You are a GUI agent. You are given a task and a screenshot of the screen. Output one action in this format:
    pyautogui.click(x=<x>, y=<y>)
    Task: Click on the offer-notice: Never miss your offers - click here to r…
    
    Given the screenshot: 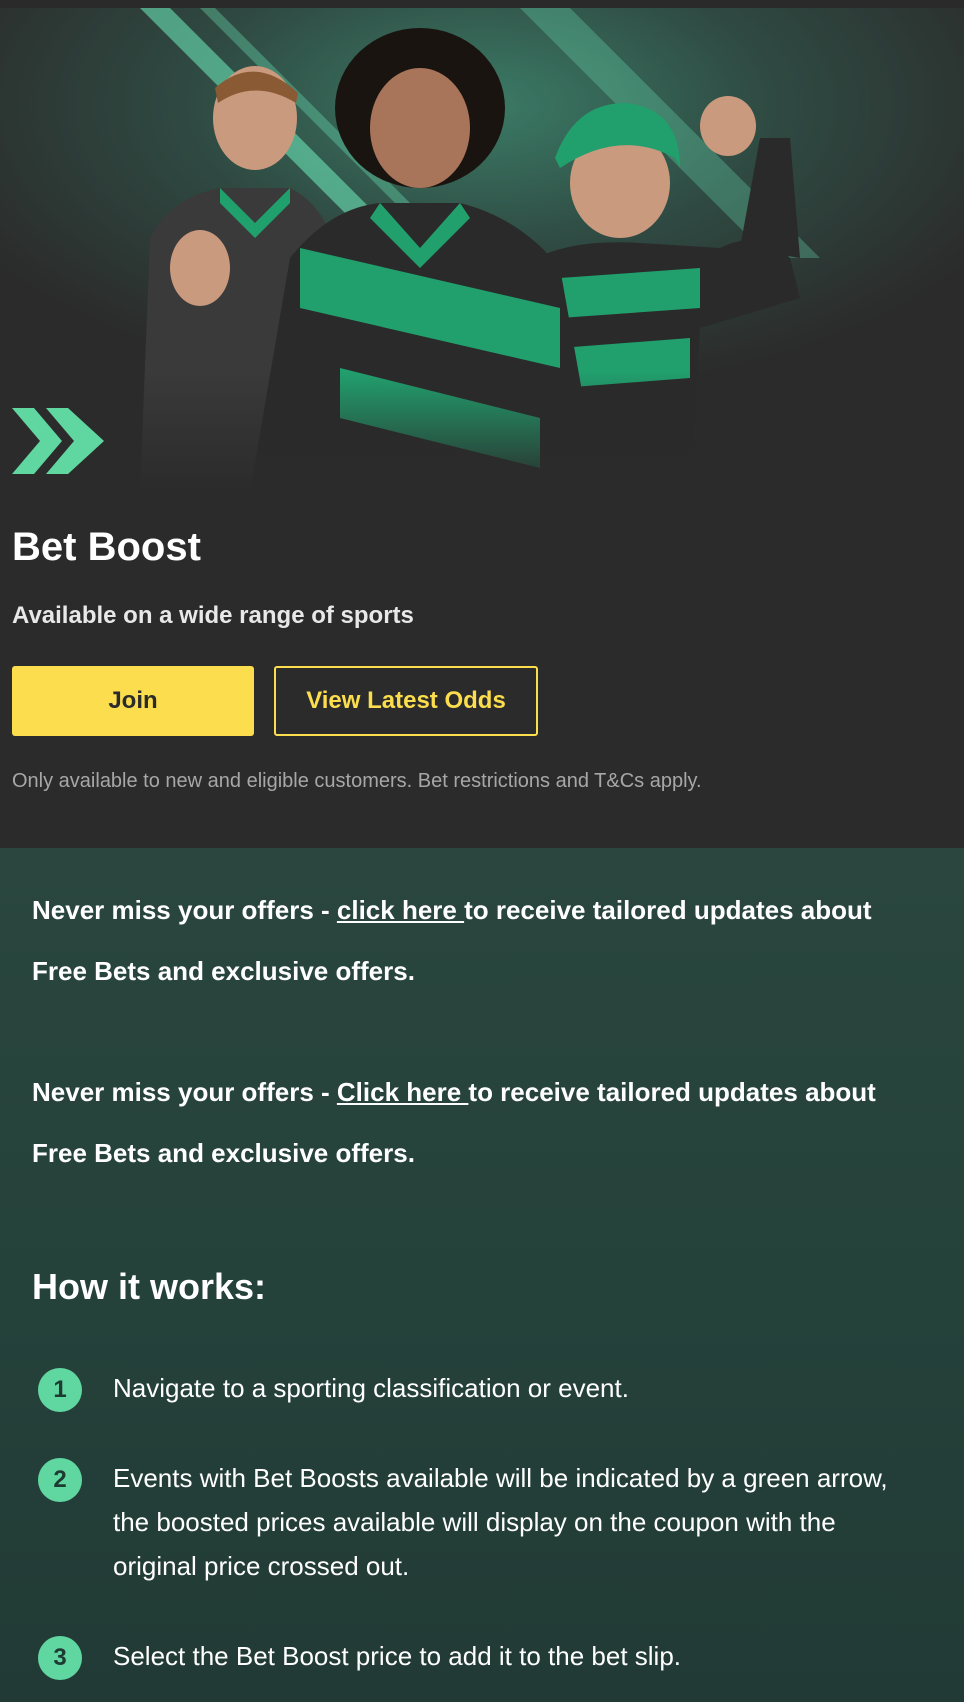 What is the action you would take?
    pyautogui.click(x=482, y=941)
    